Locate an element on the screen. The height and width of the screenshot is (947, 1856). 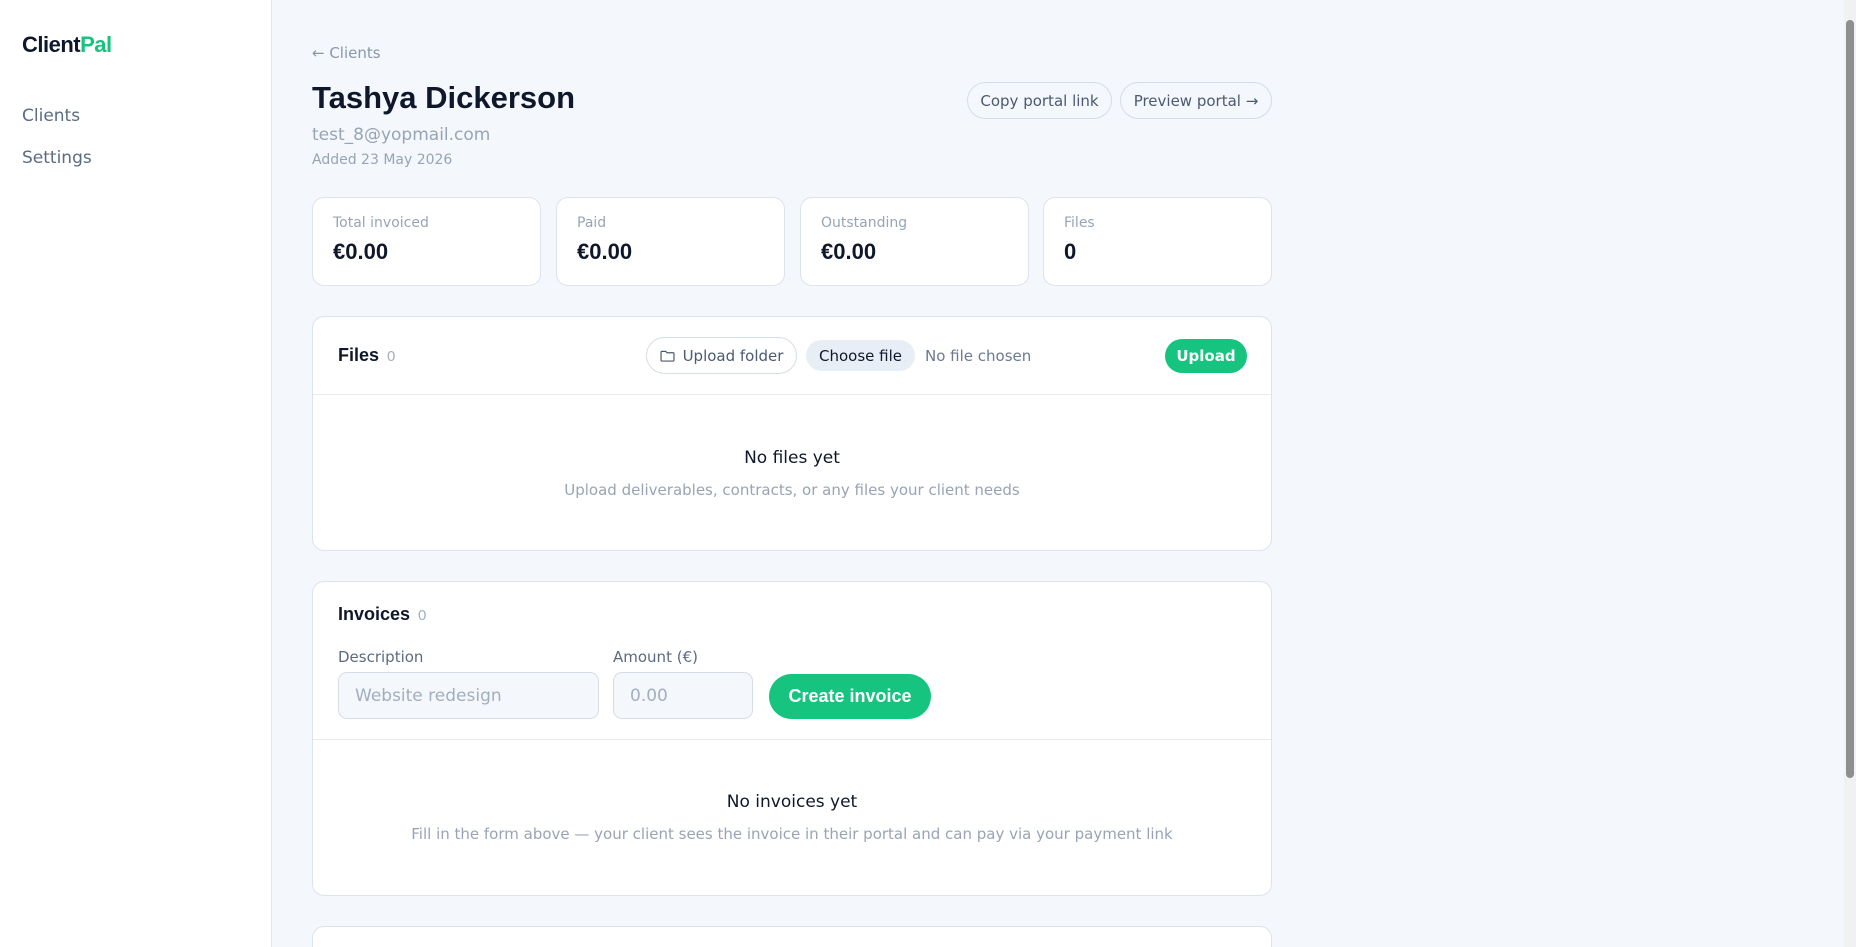
sidebar-item-settings: Settings is located at coordinates (57, 167).